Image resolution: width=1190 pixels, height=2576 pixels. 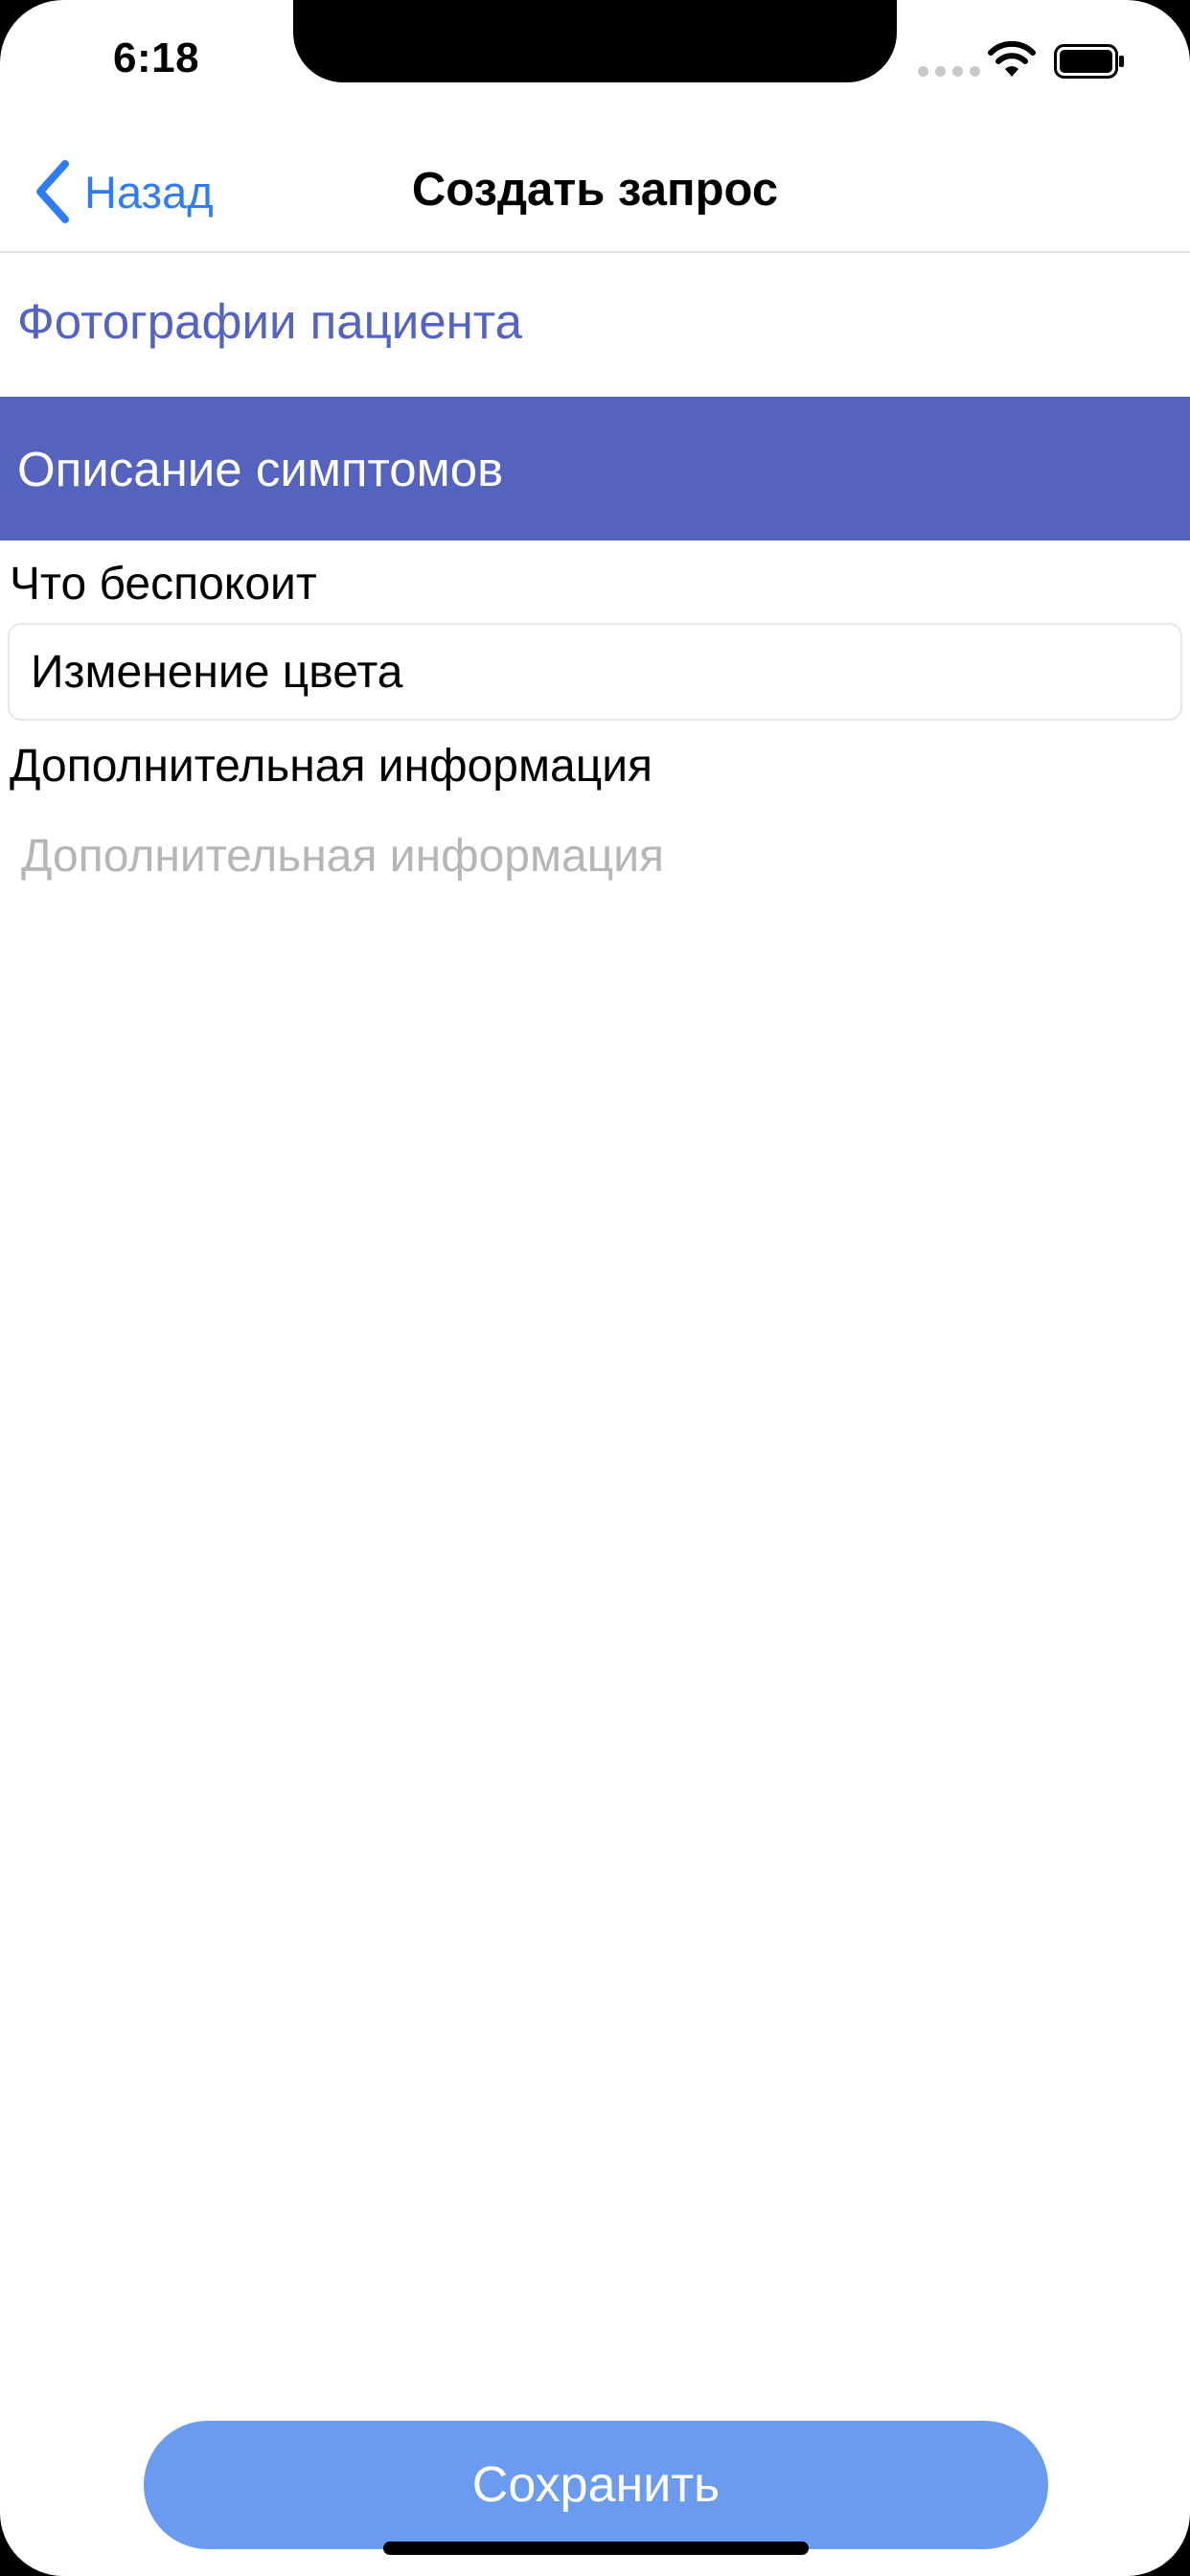 What do you see at coordinates (156, 57) in the screenshot?
I see `status-time: 6:18` at bounding box center [156, 57].